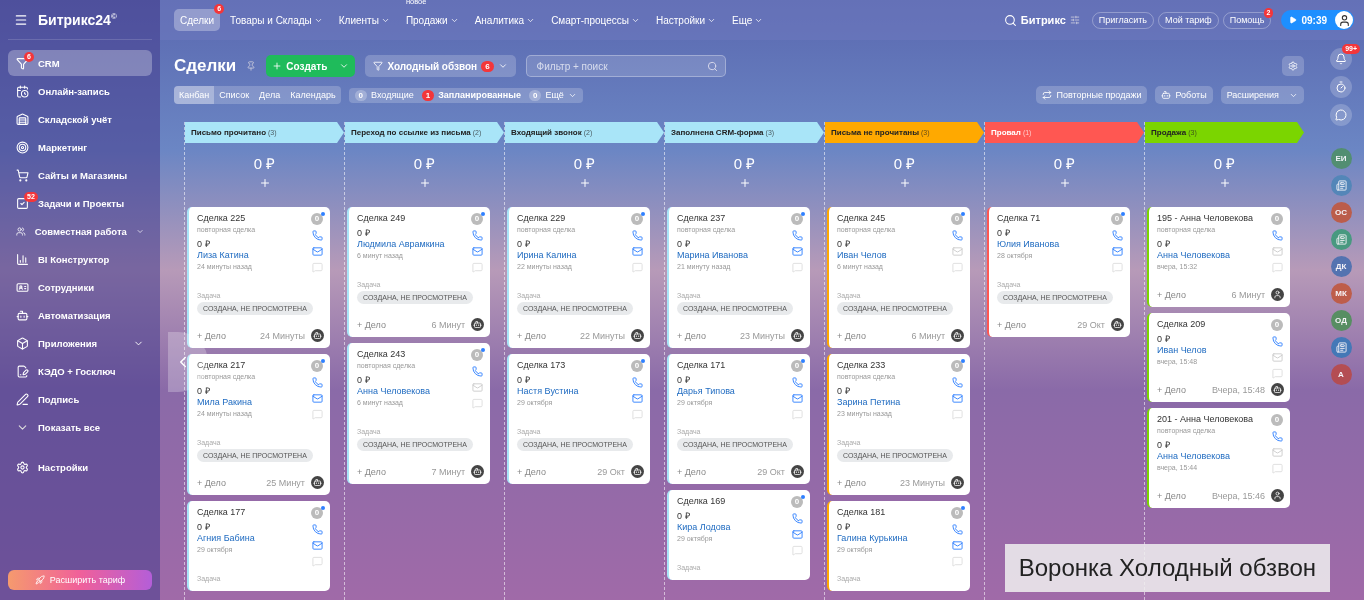  Describe the element at coordinates (1341, 374) in the screenshot. I see `contact-avatar: А` at that location.